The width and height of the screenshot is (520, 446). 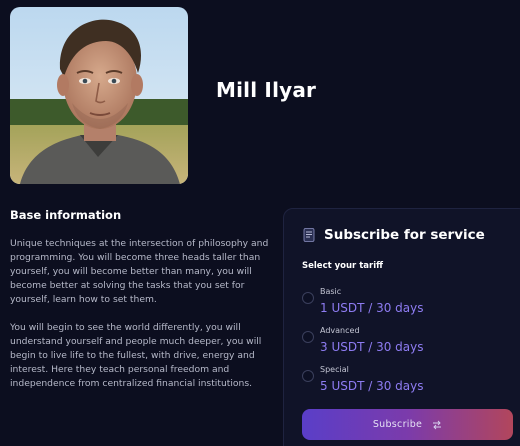 I want to click on tariff-name: Basic, so click(x=331, y=291).